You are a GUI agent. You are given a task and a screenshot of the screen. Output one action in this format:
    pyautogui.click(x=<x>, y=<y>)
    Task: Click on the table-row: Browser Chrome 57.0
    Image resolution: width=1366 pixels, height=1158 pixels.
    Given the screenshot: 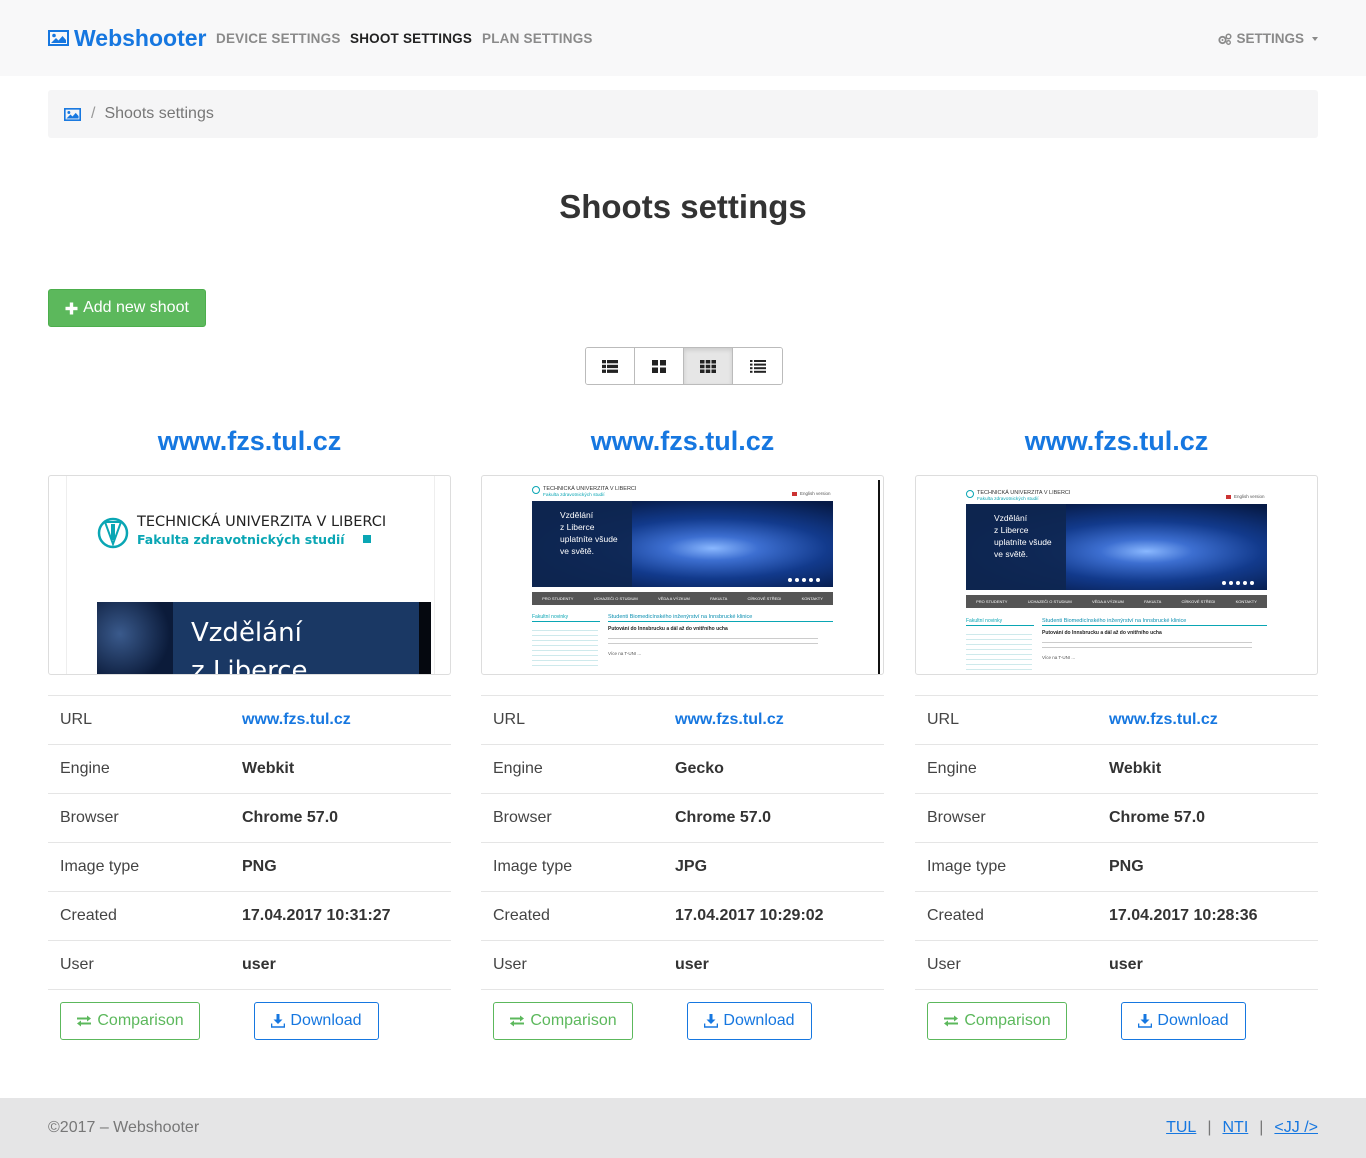 What is the action you would take?
    pyautogui.click(x=249, y=818)
    